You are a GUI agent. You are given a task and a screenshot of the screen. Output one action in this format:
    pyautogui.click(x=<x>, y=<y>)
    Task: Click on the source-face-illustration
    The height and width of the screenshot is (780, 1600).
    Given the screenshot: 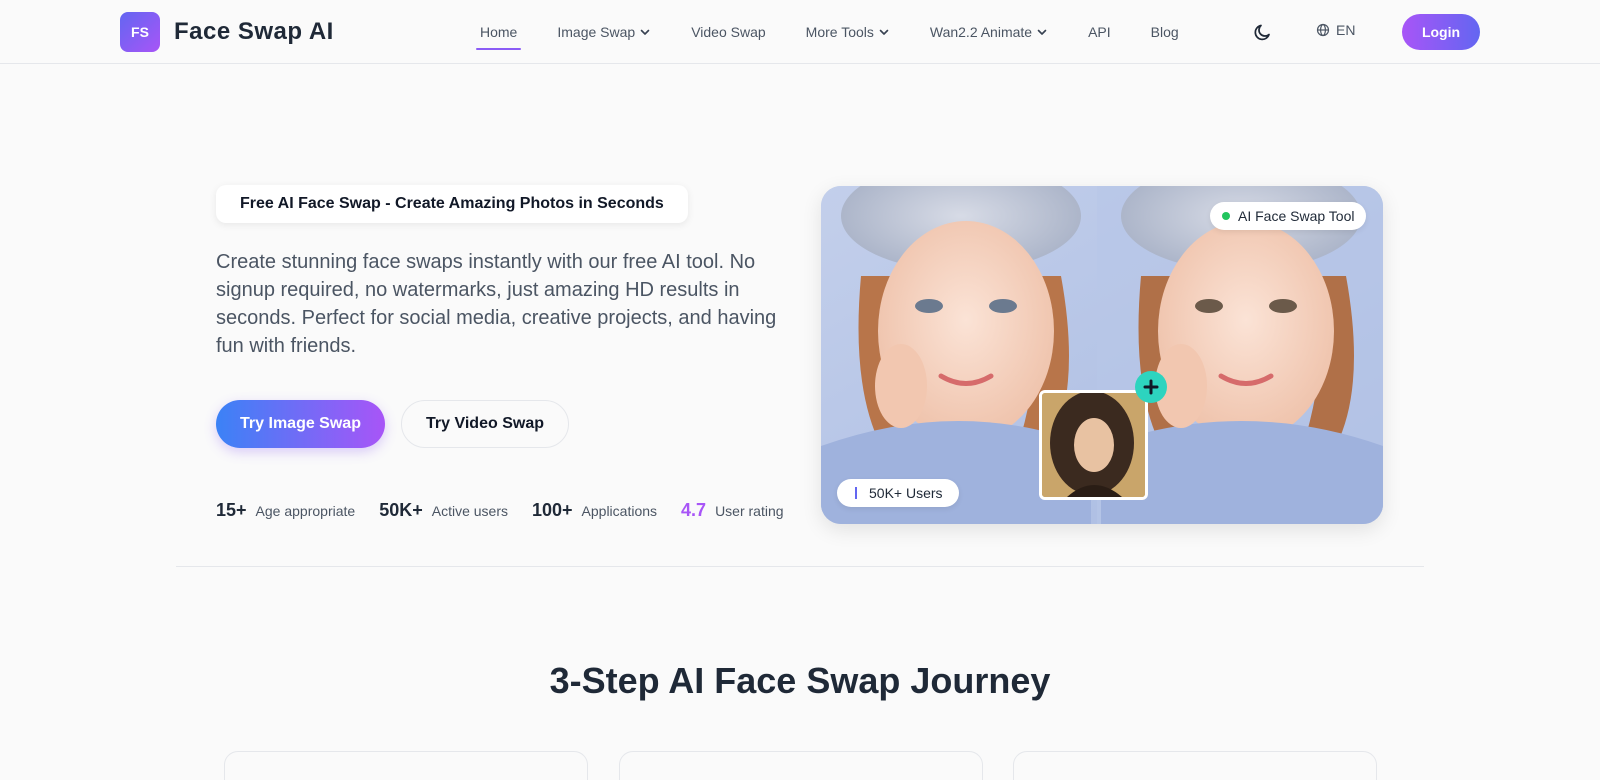 What is the action you would take?
    pyautogui.click(x=1093, y=445)
    